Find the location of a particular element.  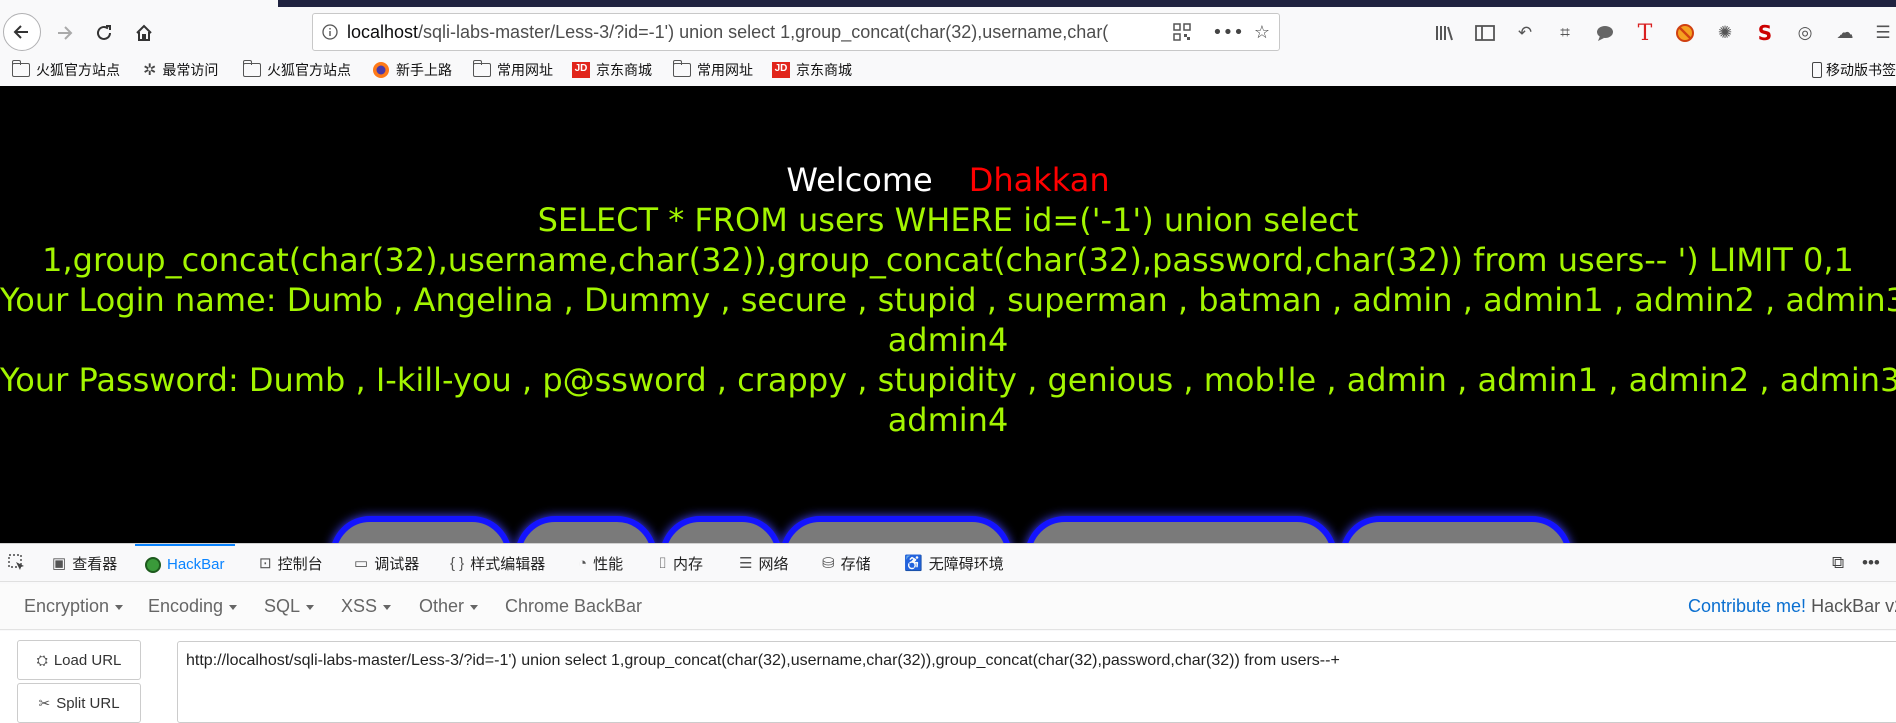

no-script-icon is located at coordinates (1685, 33).